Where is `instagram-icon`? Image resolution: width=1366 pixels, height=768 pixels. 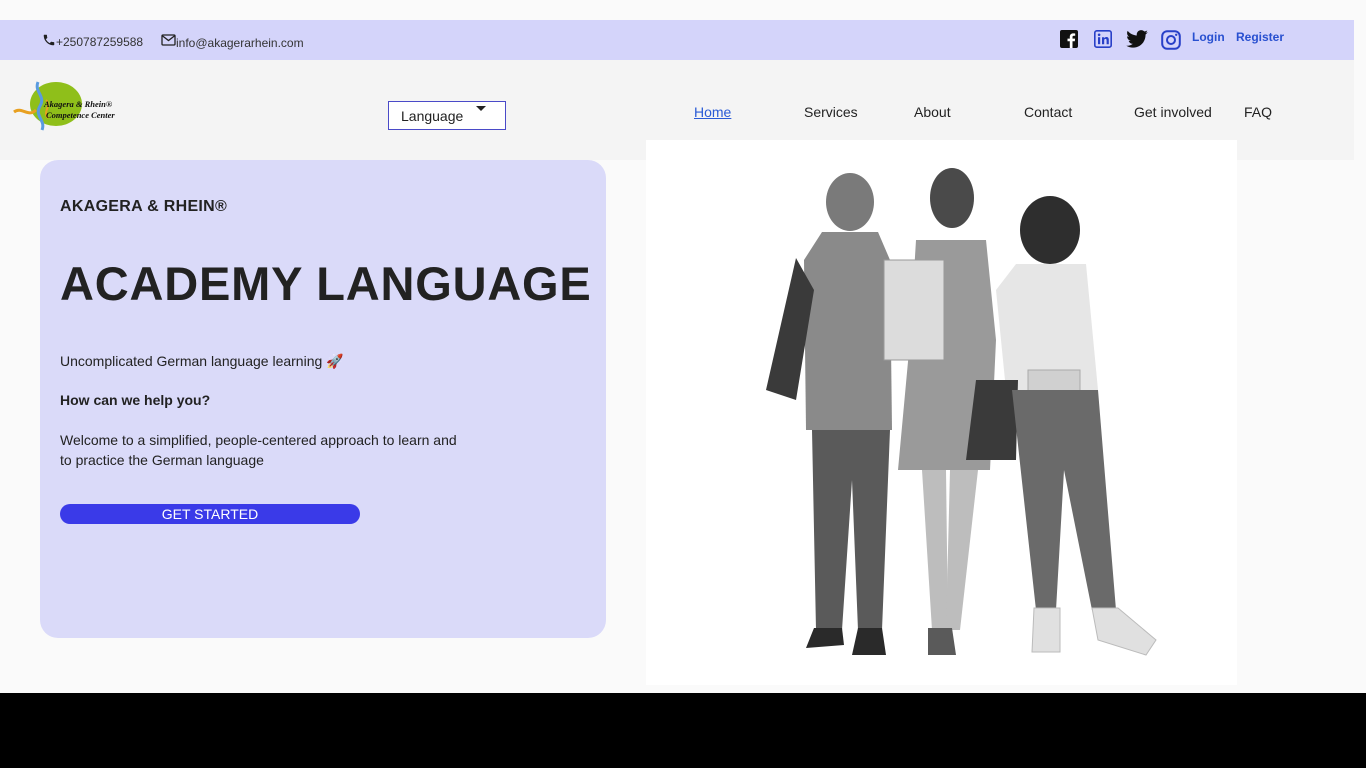 instagram-icon is located at coordinates (1171, 40).